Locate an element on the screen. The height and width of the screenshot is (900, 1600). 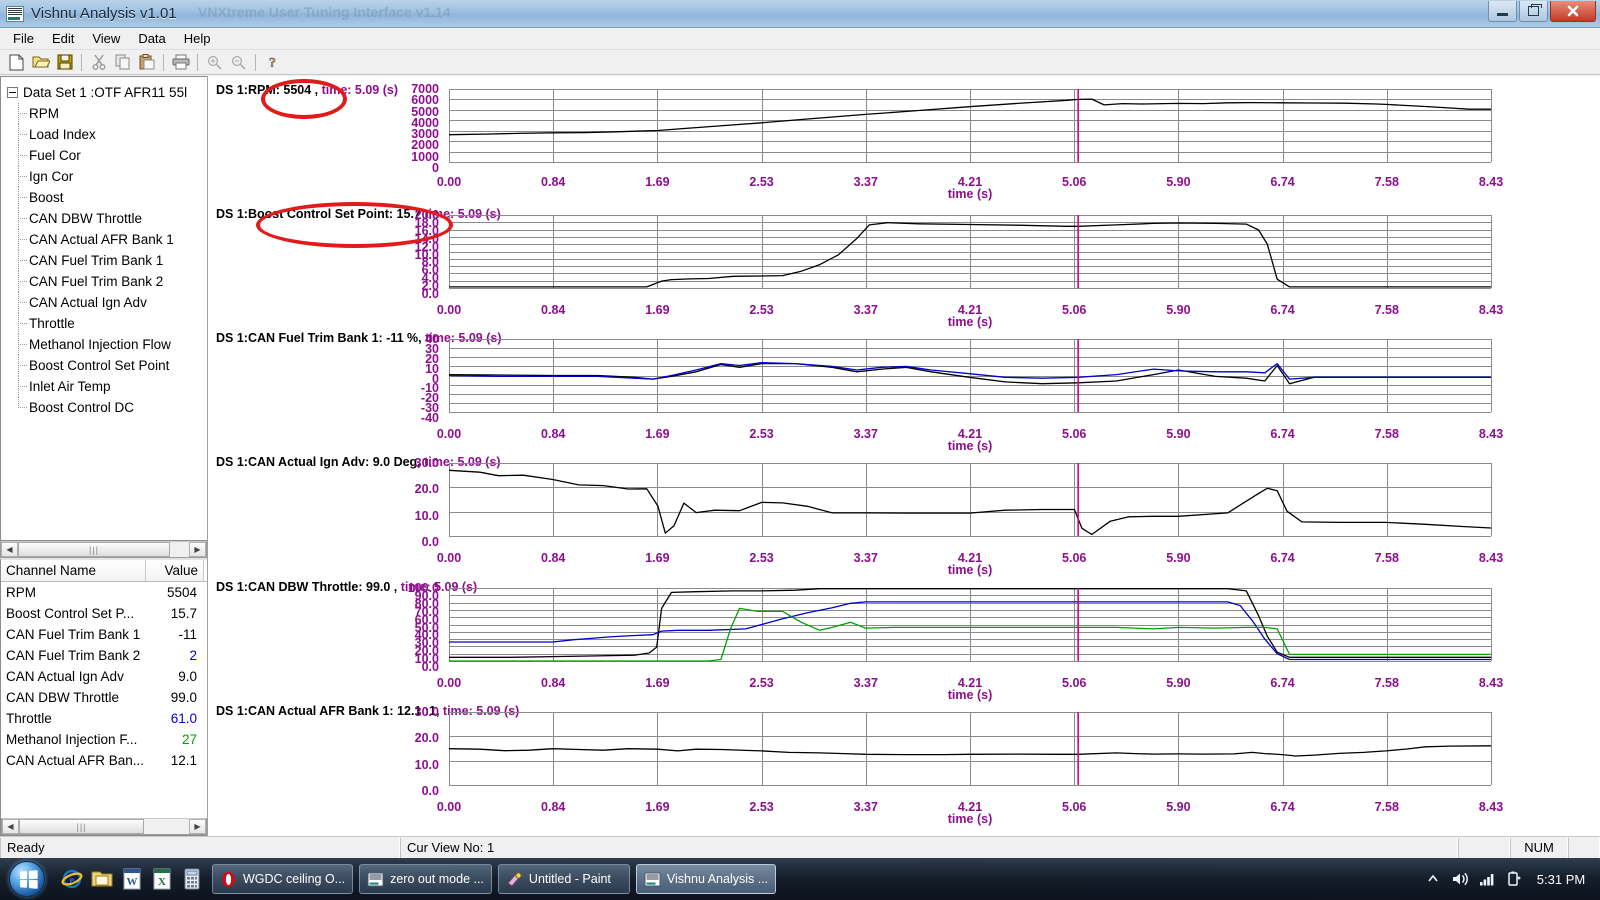
tree-item-inlet-air-temp: Inlet Air Temp is located at coordinates (107, 386).